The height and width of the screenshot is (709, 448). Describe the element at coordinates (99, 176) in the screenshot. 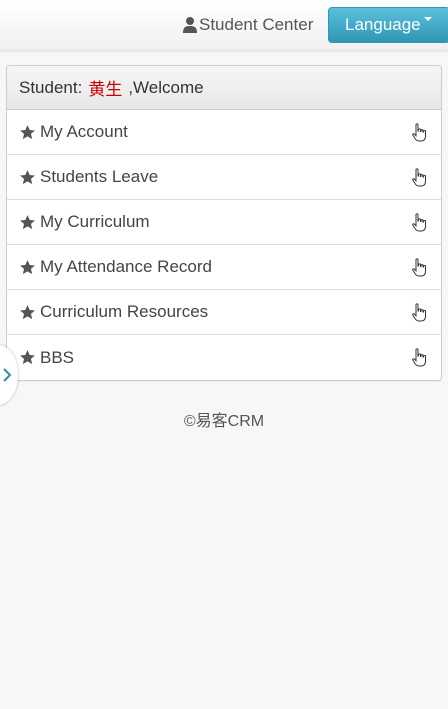

I see `menu-item-label: Students Leave` at that location.